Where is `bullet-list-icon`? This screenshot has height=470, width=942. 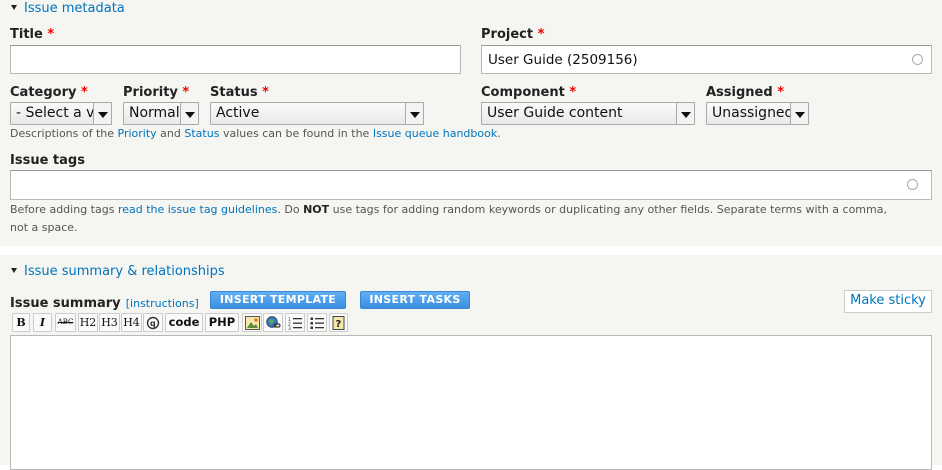 bullet-list-icon is located at coordinates (317, 323).